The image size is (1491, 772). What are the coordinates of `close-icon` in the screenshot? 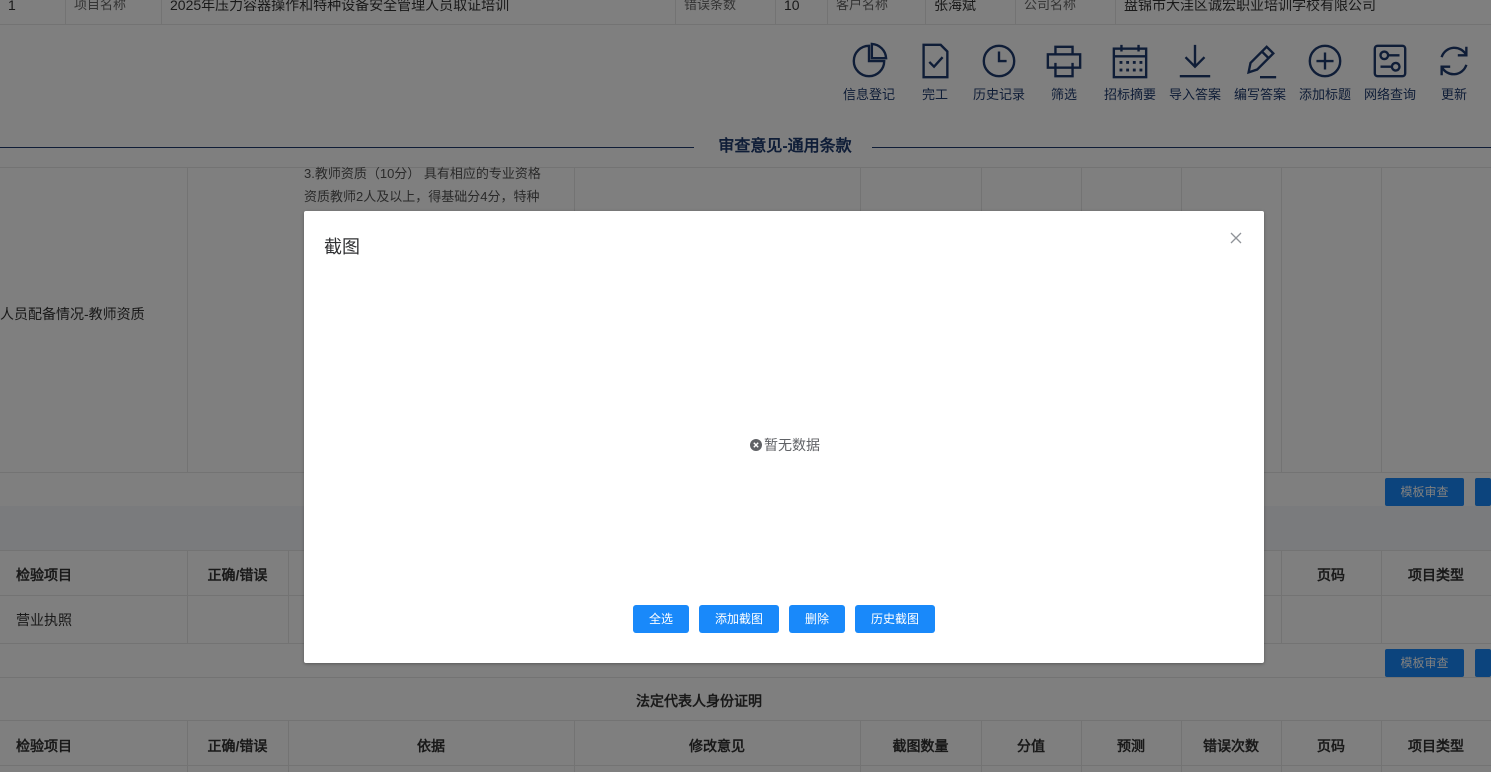 It's located at (1236, 238).